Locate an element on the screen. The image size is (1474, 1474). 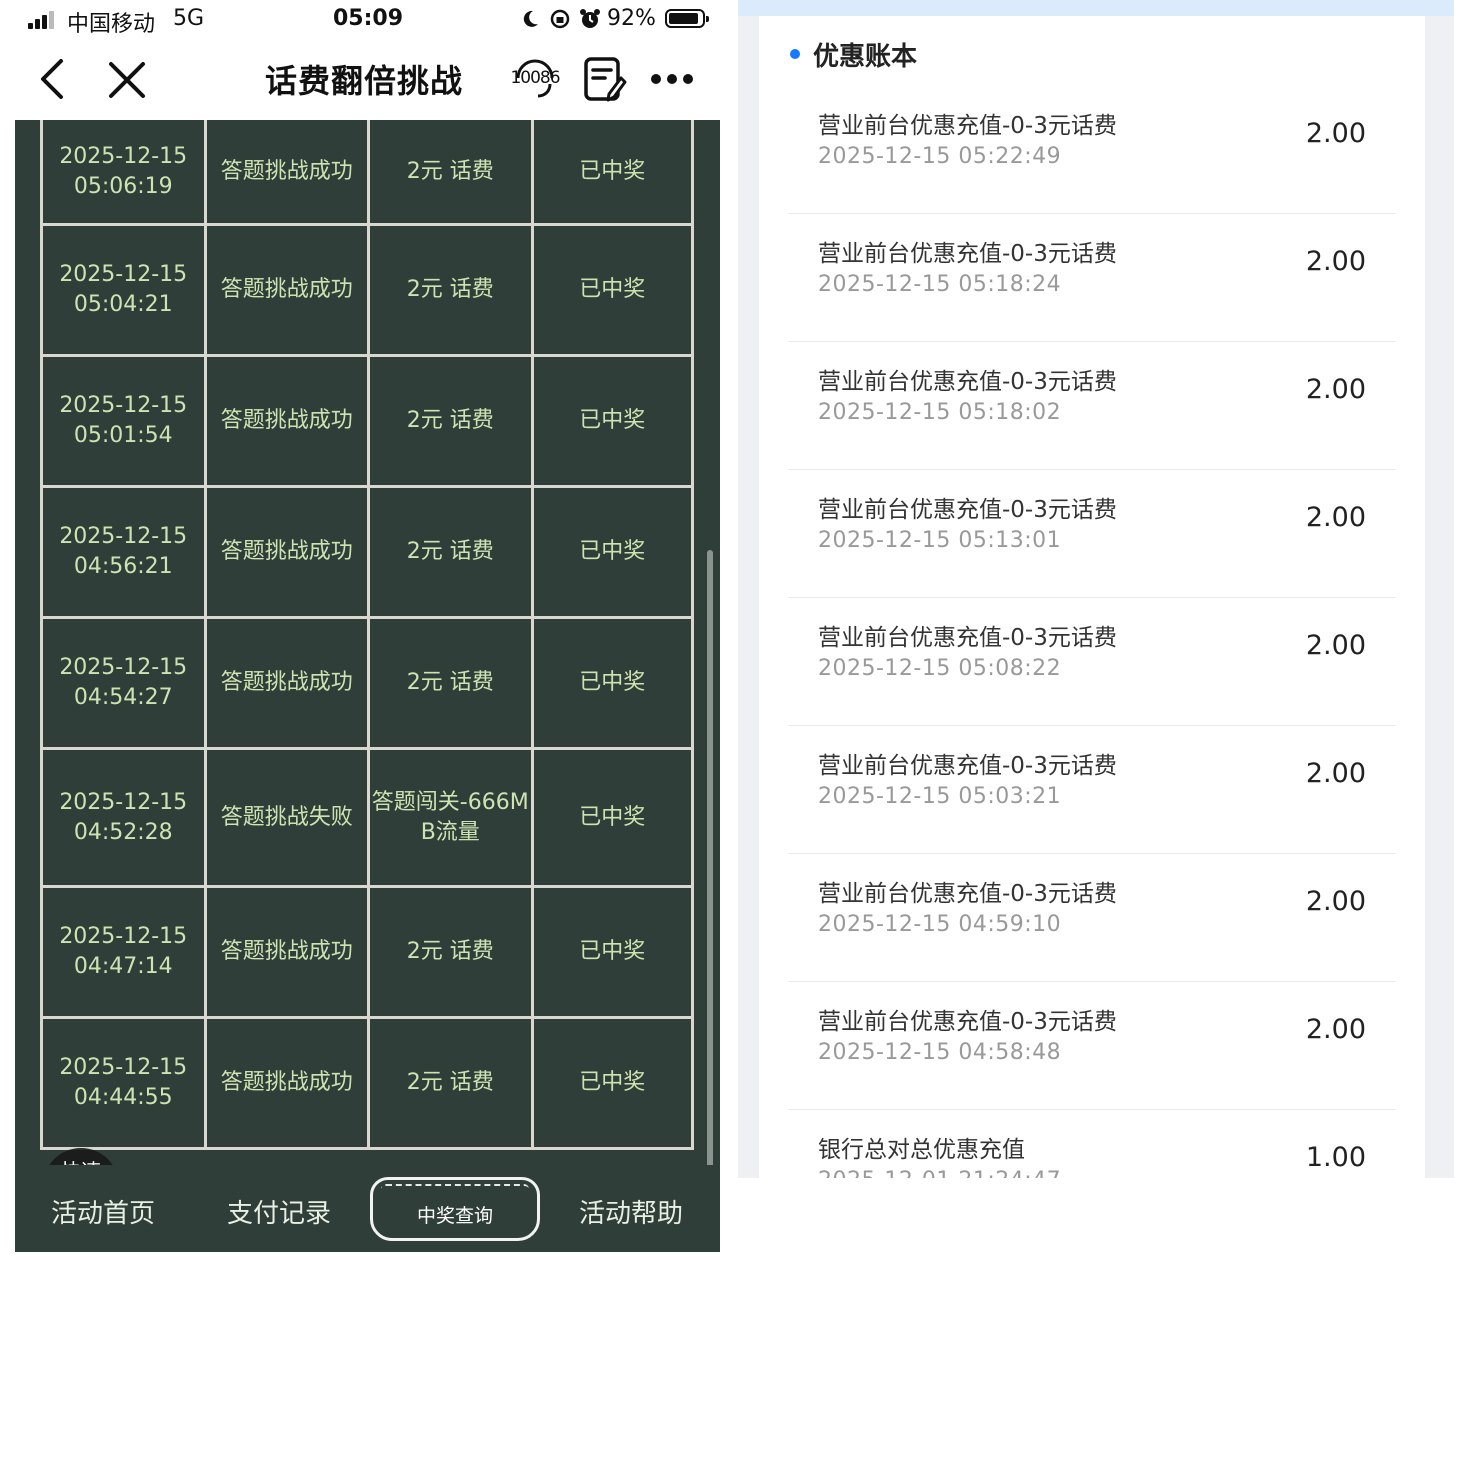
ledger-item-date: 2025-12-15 05:22:49 is located at coordinates (940, 156).